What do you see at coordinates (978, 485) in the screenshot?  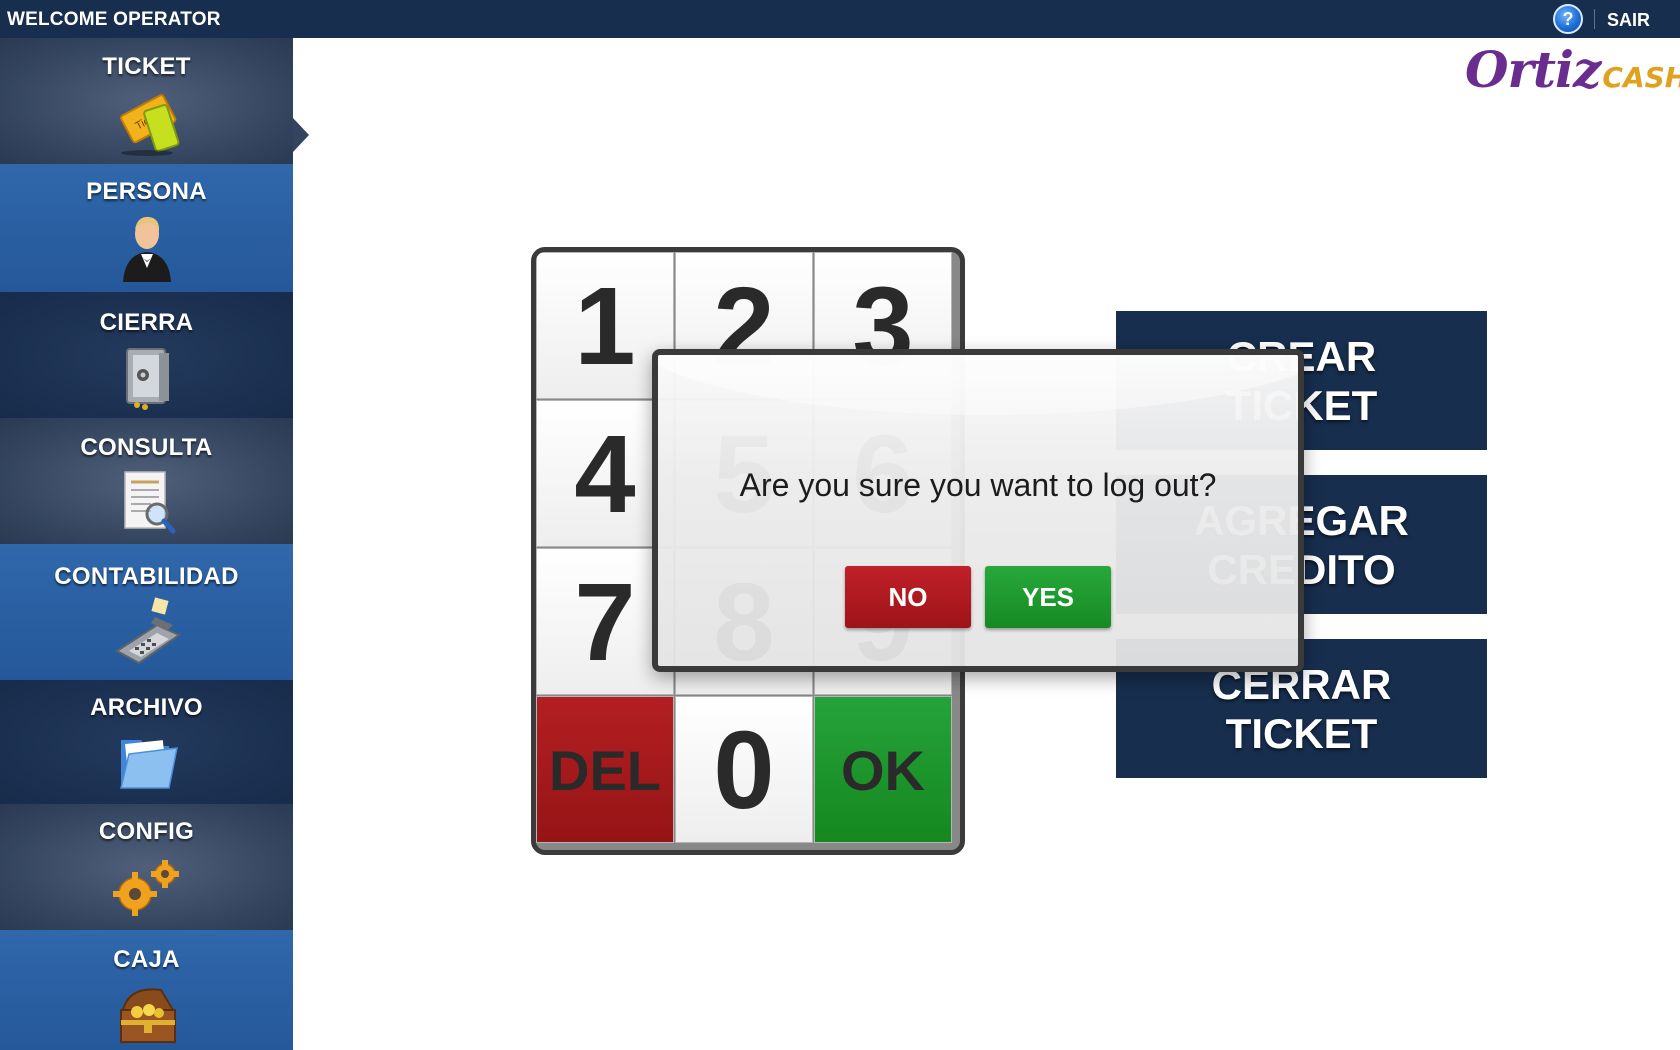 I see `dialog-message: Are you sure you want to log out?` at bounding box center [978, 485].